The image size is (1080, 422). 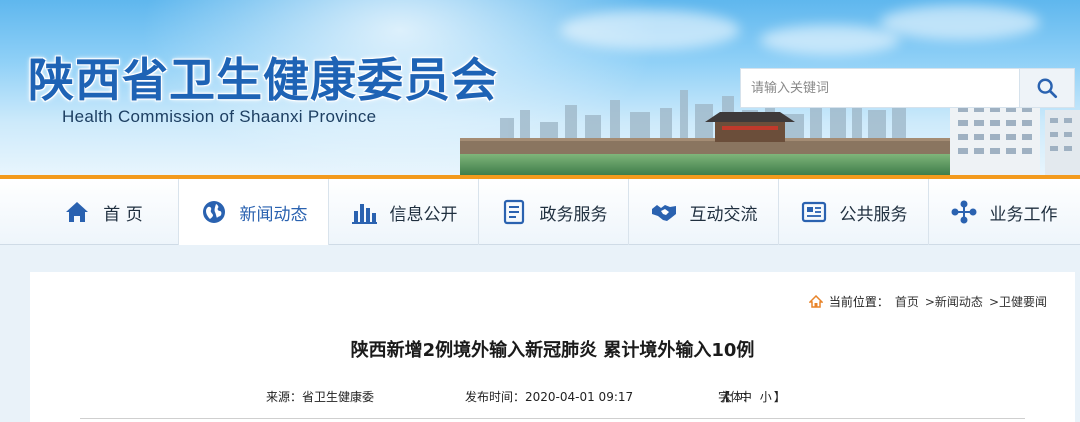 I want to click on breadcrumb: 当前位置： 首页 >新闻动态 >卫健要闻, so click(x=927, y=301).